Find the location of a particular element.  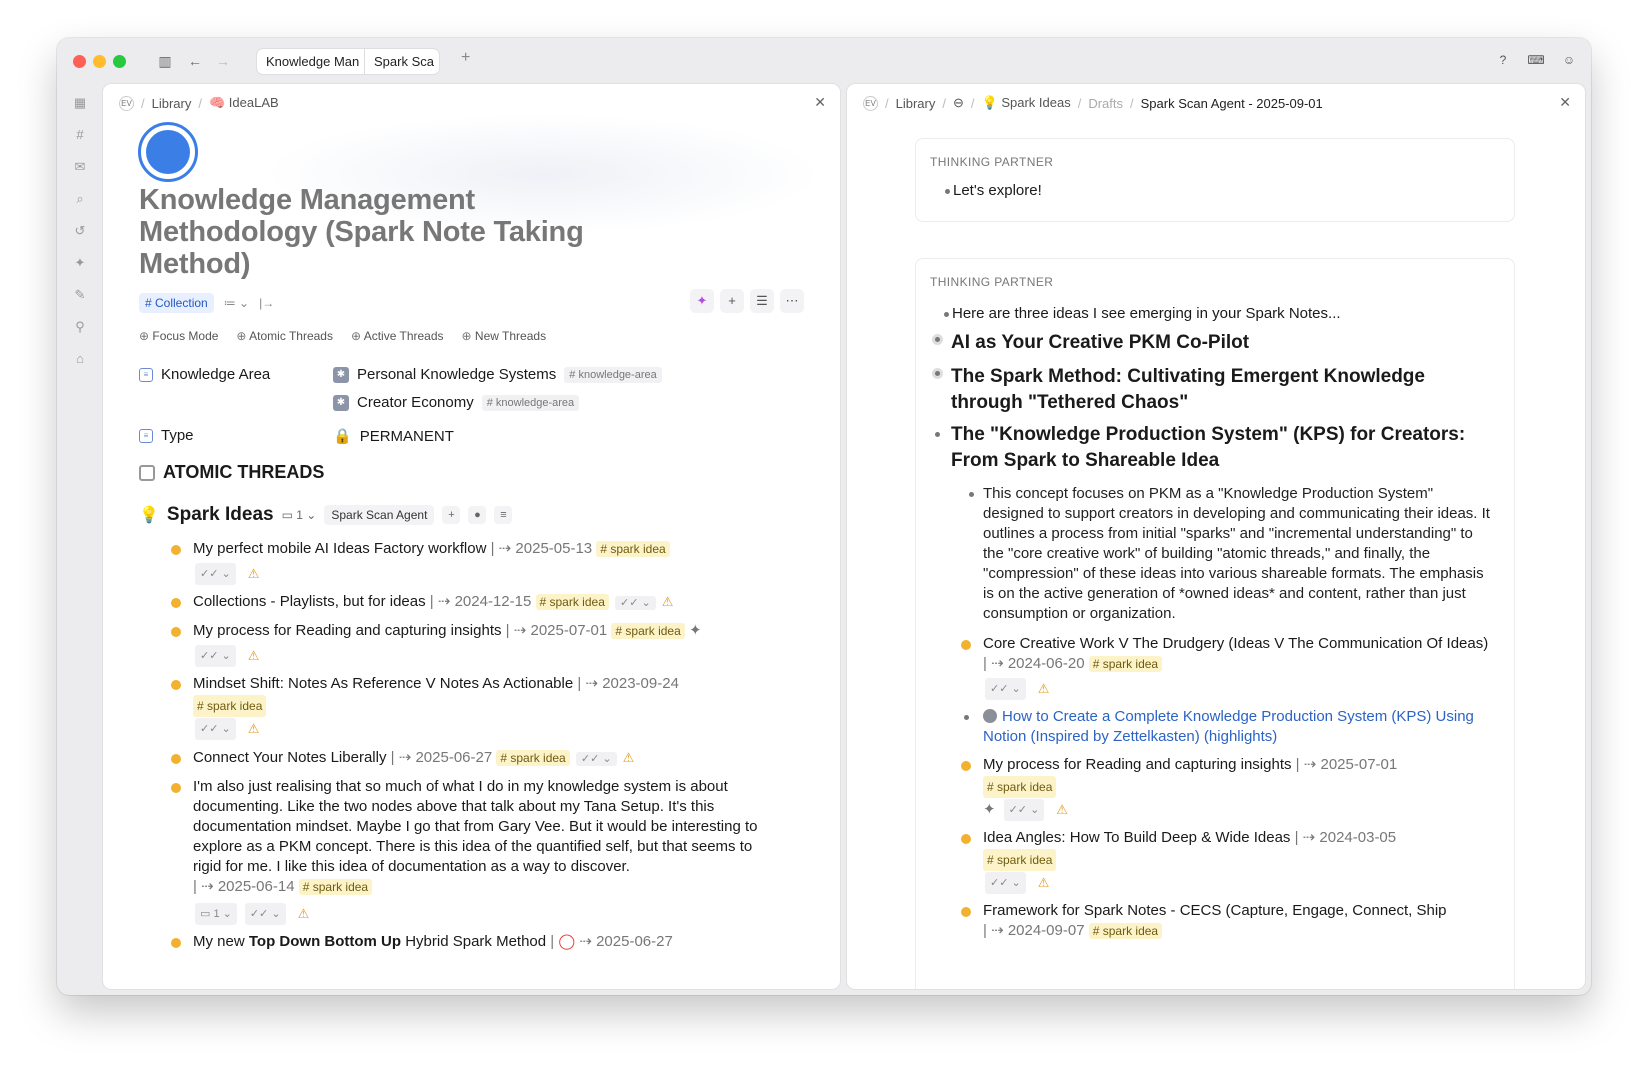

settings-icon: ≡ is located at coordinates (503, 515).